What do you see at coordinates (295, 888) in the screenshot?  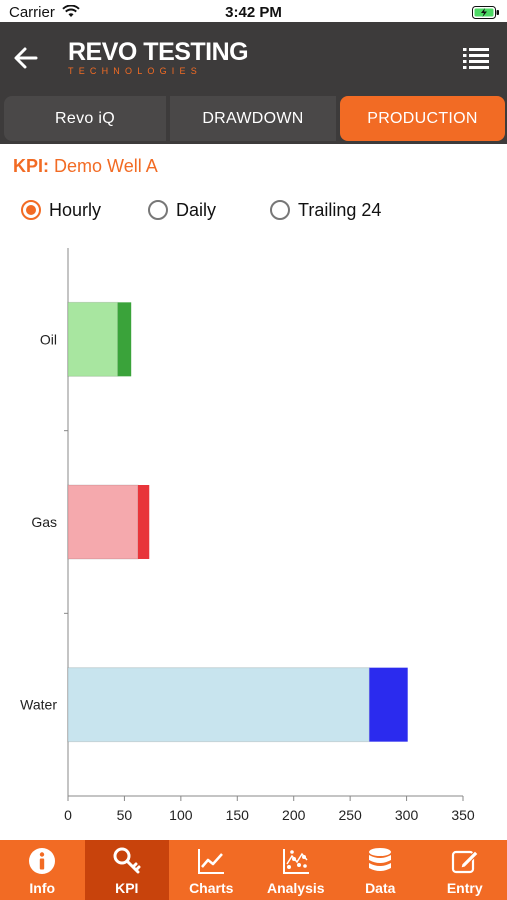 I see `tab-label-analysis: Analysis` at bounding box center [295, 888].